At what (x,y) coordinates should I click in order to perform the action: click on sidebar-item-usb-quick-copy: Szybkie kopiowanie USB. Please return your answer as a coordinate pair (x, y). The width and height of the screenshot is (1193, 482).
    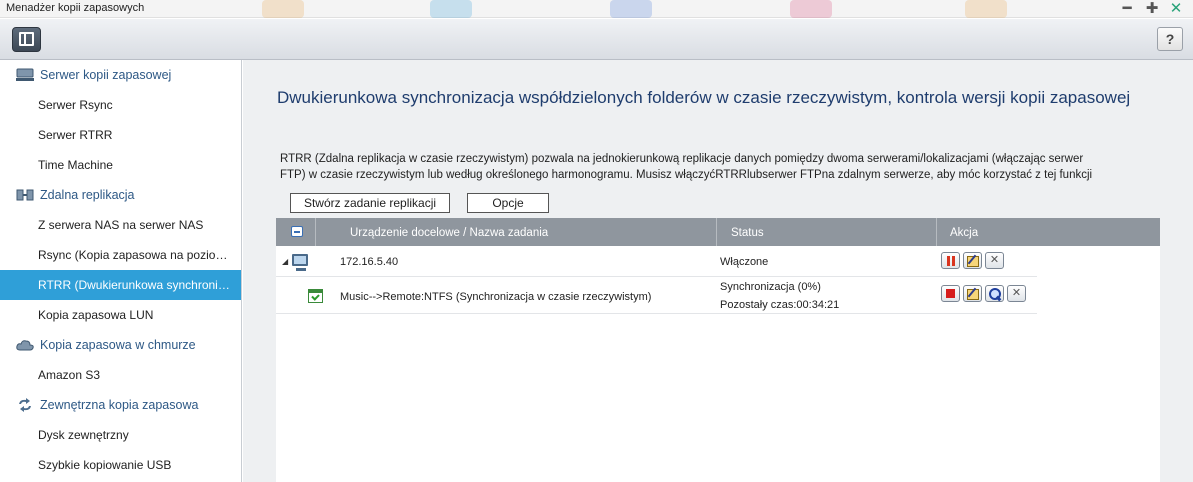
    Looking at the image, I should click on (120, 465).